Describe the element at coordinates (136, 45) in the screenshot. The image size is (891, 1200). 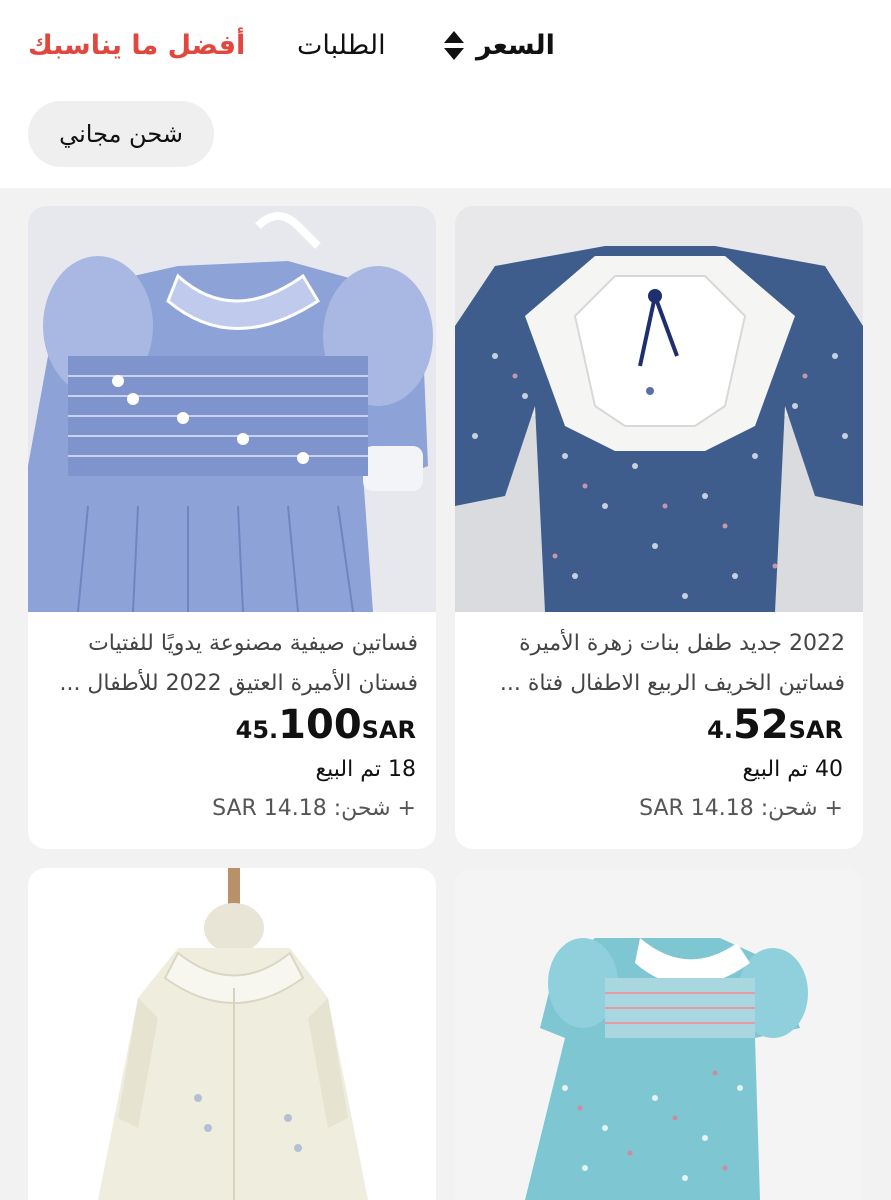
I see `sort-best-match: أفضل ما يناسبك` at that location.